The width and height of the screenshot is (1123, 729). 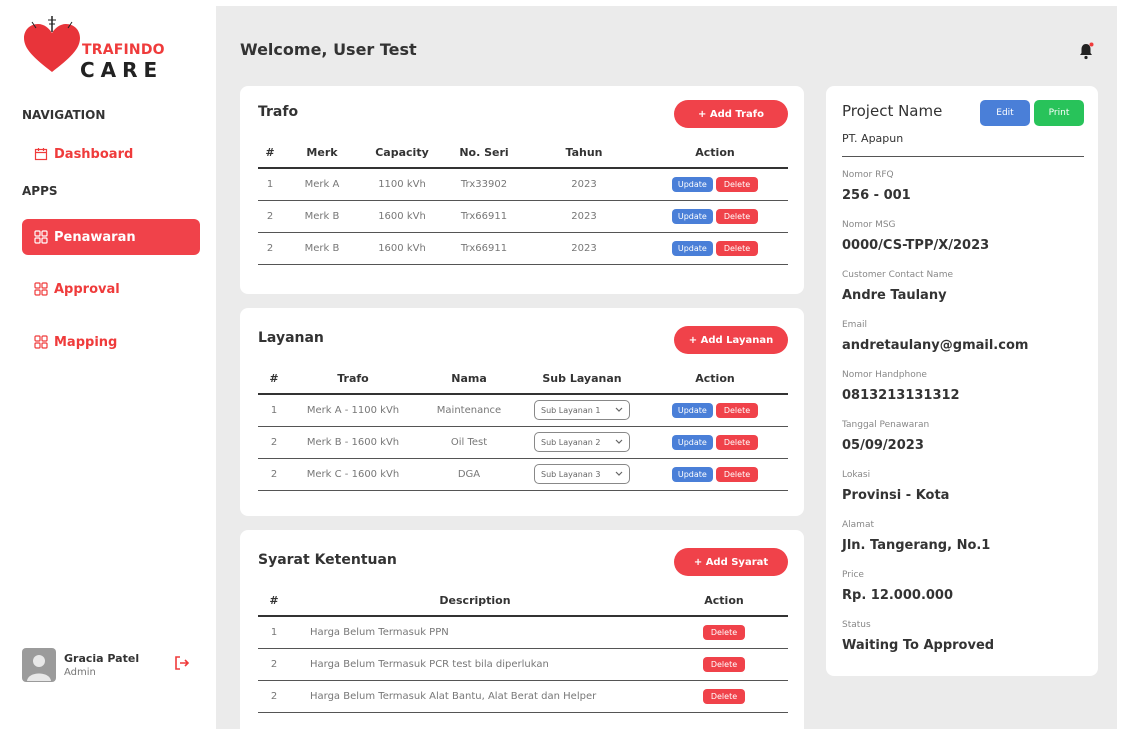 What do you see at coordinates (102, 658) in the screenshot?
I see `user-name: Gracia Patel` at bounding box center [102, 658].